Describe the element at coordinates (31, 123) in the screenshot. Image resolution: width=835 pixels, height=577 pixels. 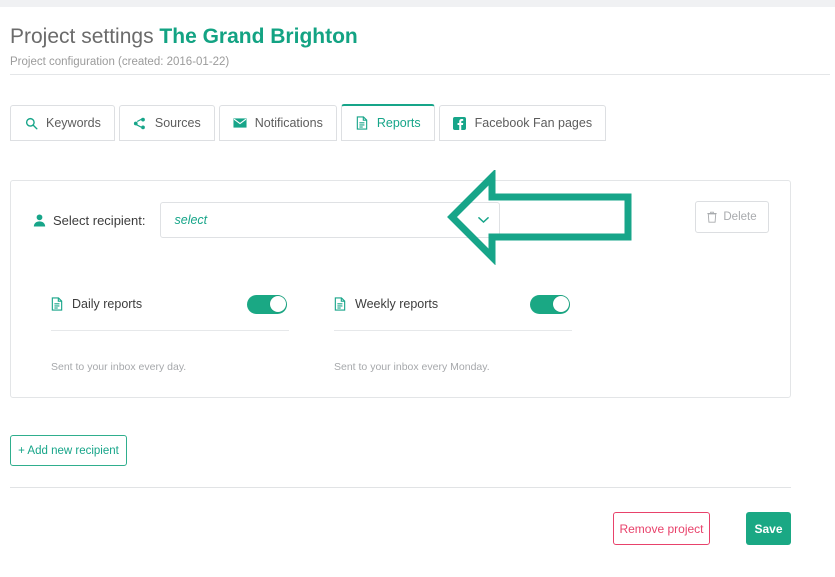
I see `search-icon` at that location.